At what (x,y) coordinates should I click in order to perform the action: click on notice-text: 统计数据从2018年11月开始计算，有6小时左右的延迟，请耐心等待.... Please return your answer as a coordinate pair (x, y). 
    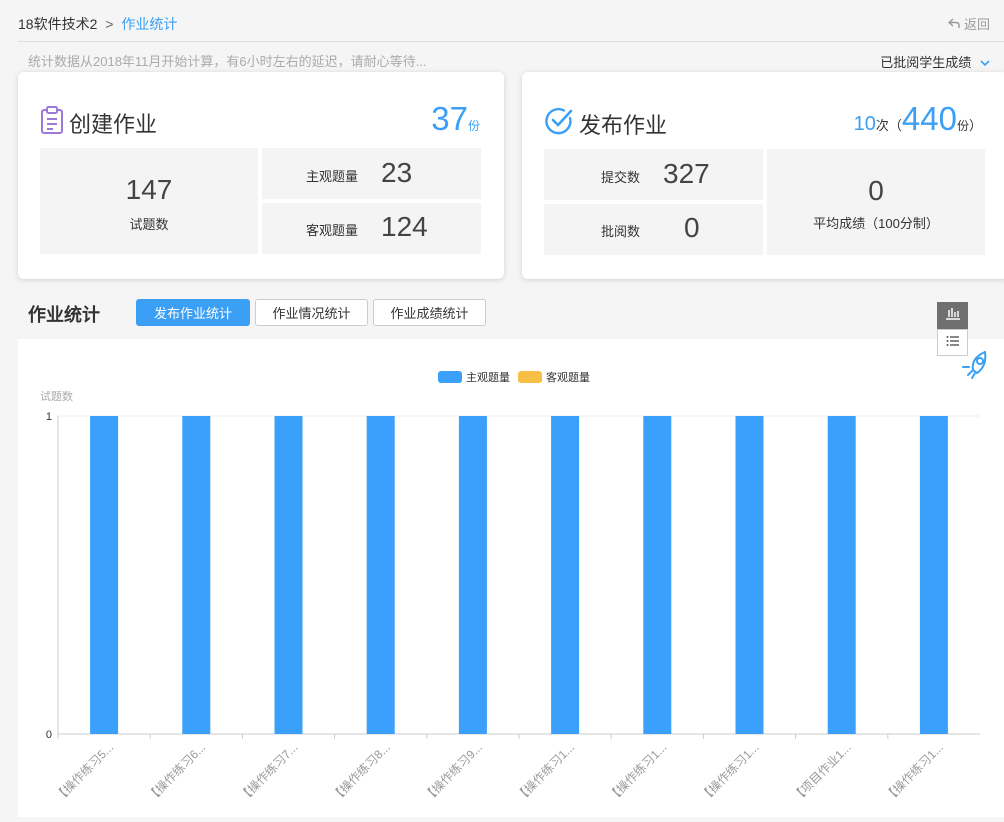
    Looking at the image, I should click on (227, 61).